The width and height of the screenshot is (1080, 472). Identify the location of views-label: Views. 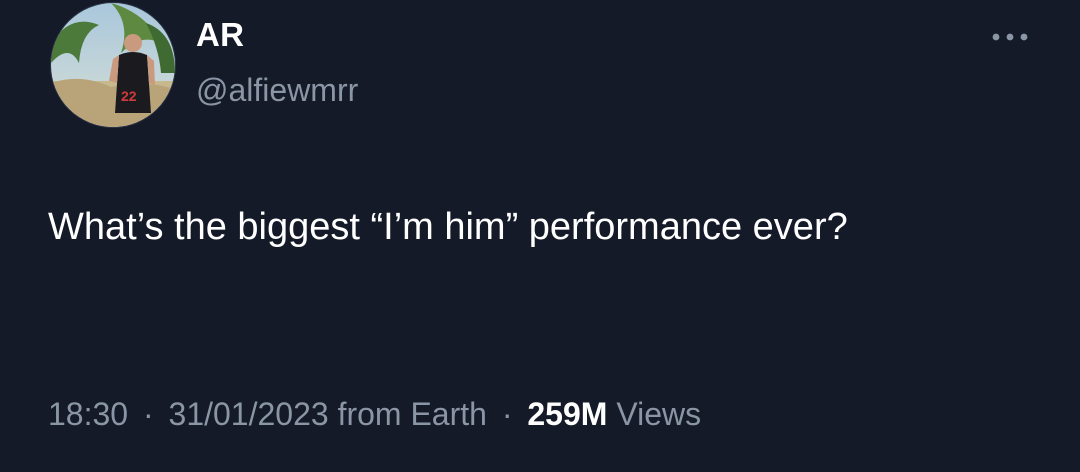
(658, 414).